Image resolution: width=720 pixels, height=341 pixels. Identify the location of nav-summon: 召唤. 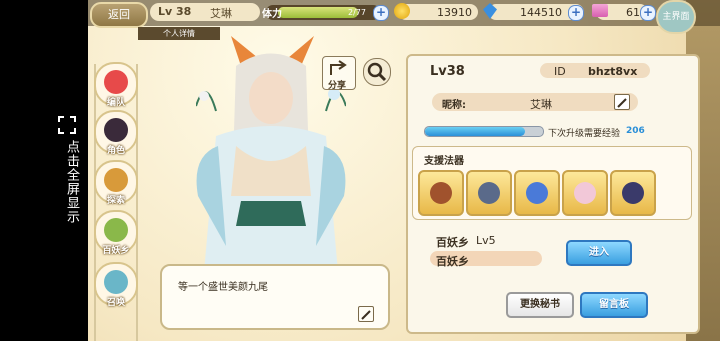
(116, 285).